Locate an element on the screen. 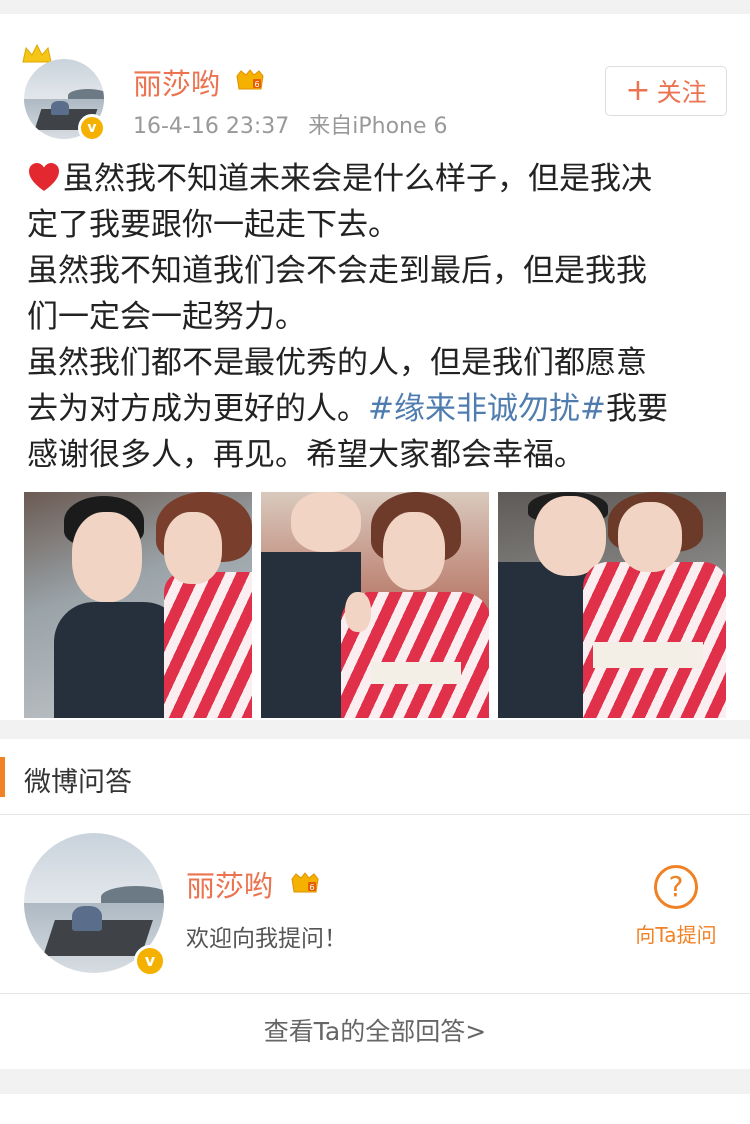  question-icon: ? is located at coordinates (676, 887).